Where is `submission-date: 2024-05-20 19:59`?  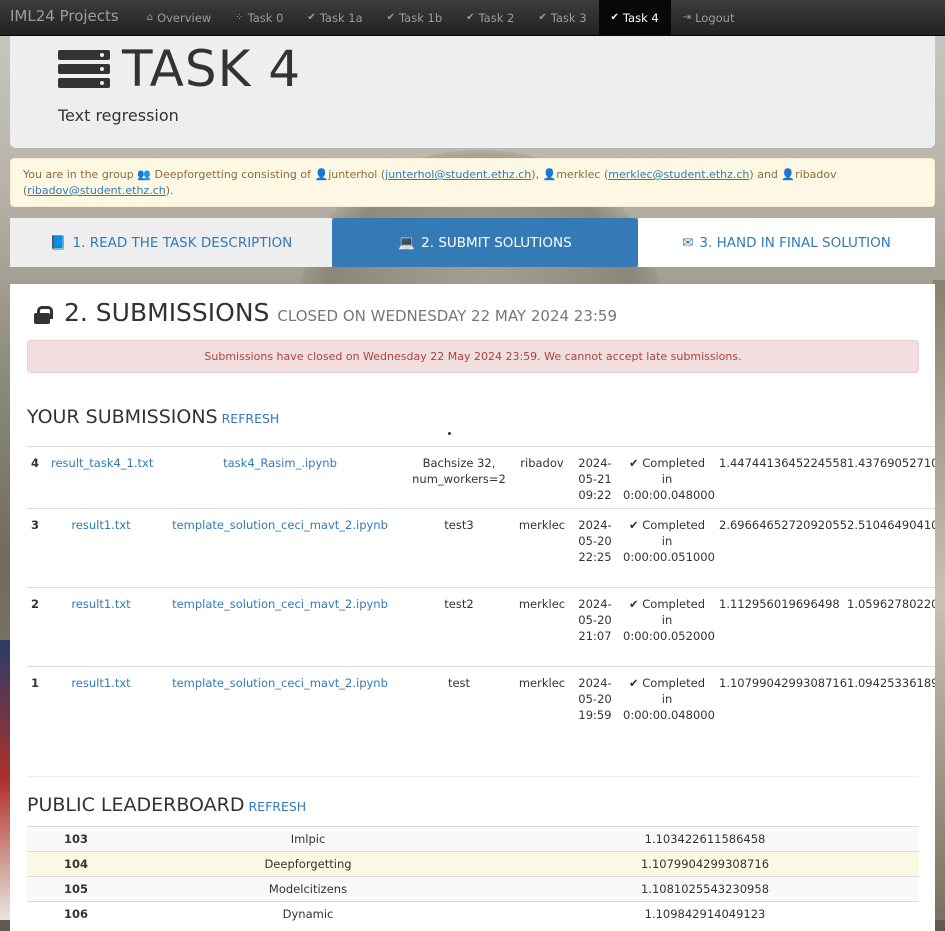 submission-date: 2024-05-20 19:59 is located at coordinates (595, 699).